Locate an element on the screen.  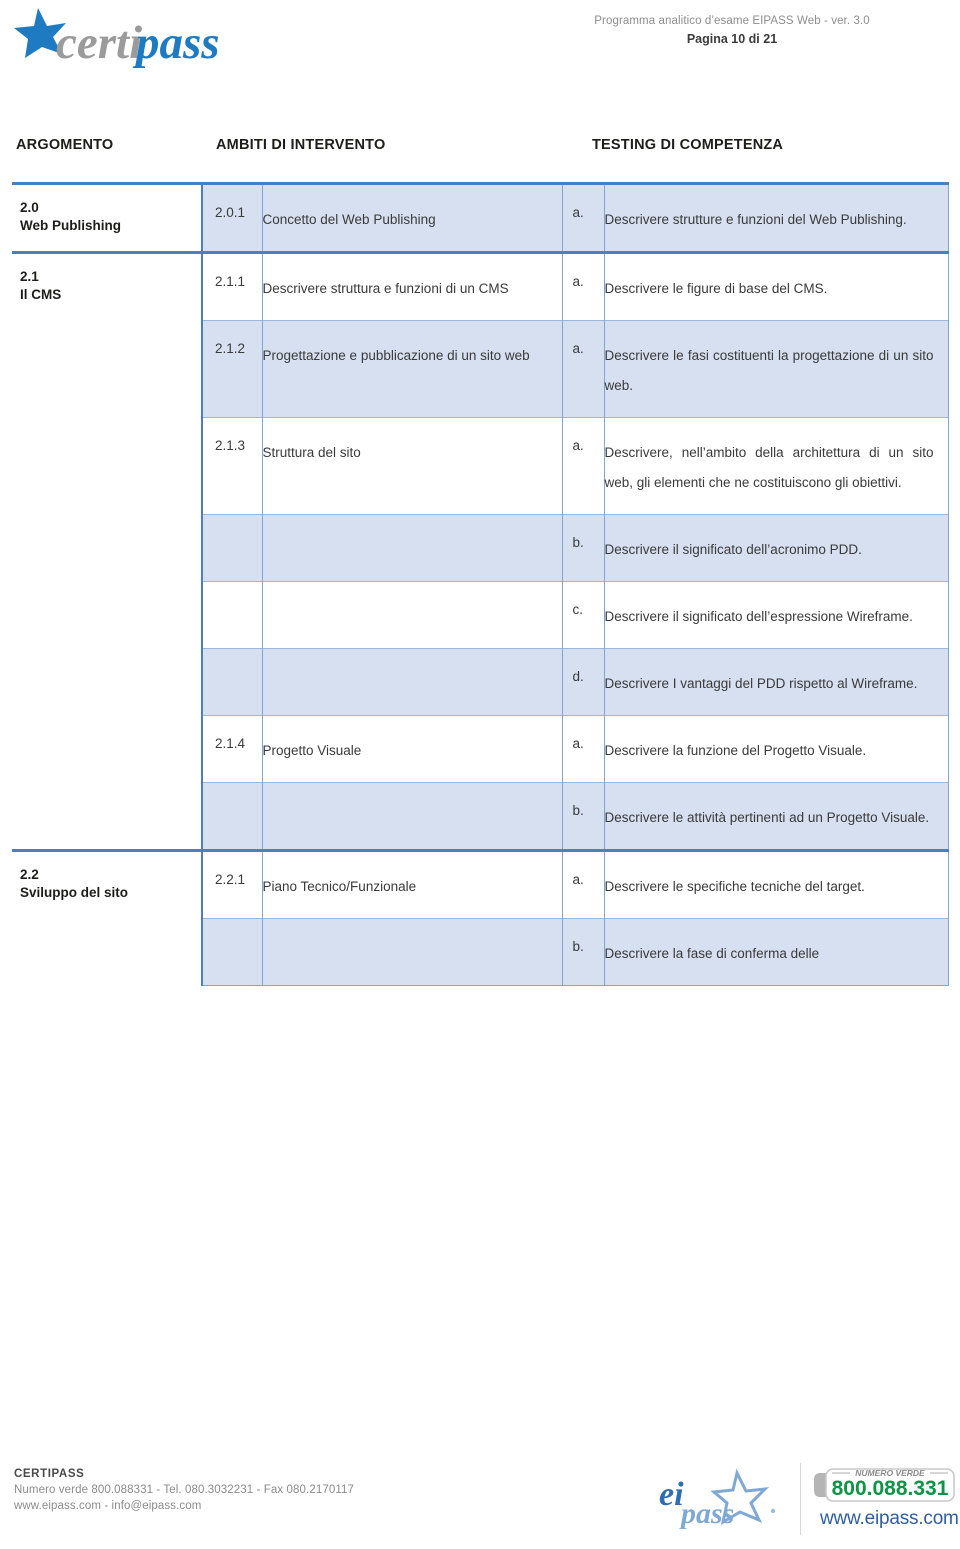
row-number-cell: 2.2.1 is located at coordinates (232, 884).